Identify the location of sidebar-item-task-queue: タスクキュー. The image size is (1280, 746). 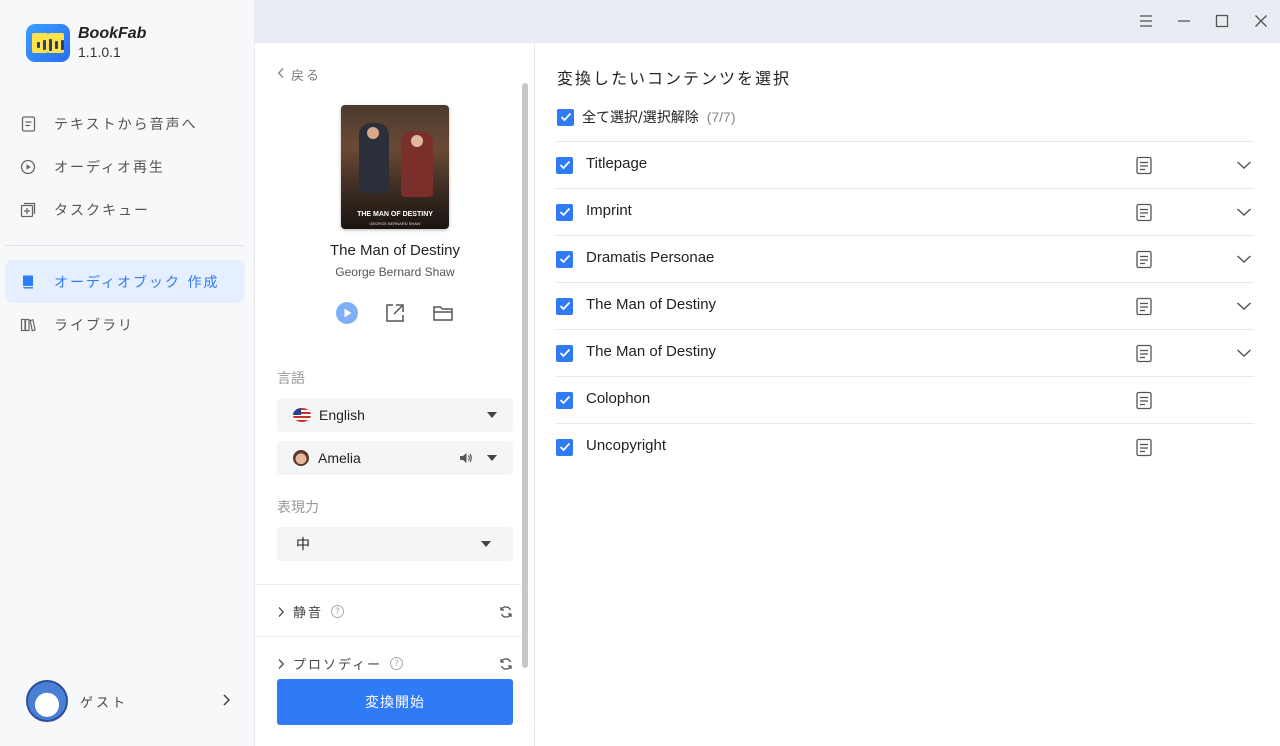
(125, 209).